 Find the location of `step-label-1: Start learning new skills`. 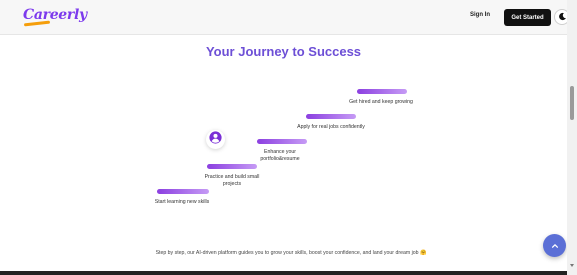

step-label-1: Start learning new skills is located at coordinates (182, 202).